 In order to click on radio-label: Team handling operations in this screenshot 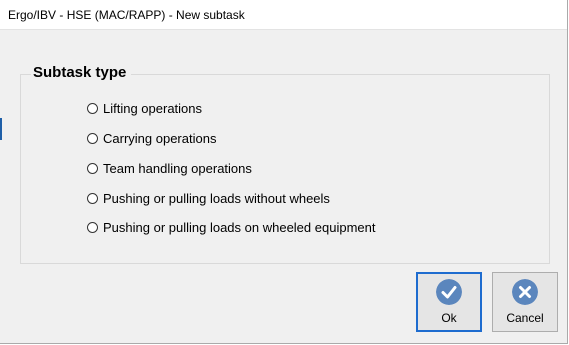, I will do `click(177, 168)`.